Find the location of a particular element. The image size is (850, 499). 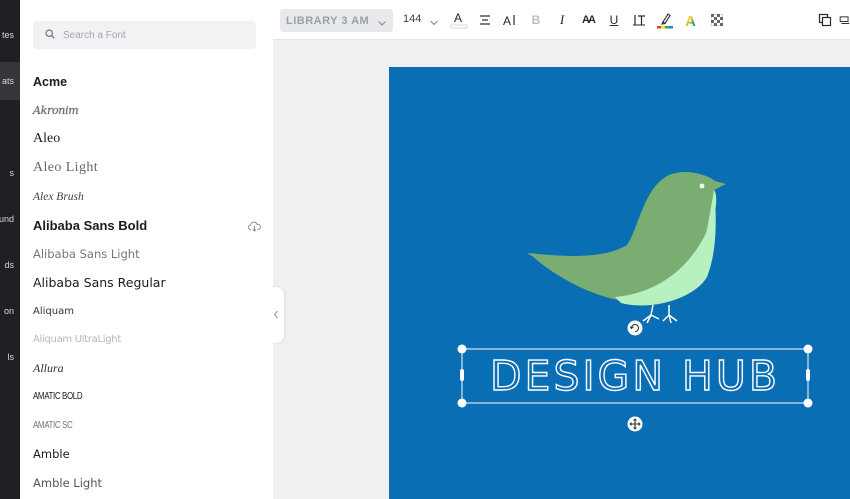

rail-item-text: ats is located at coordinates (10, 81).